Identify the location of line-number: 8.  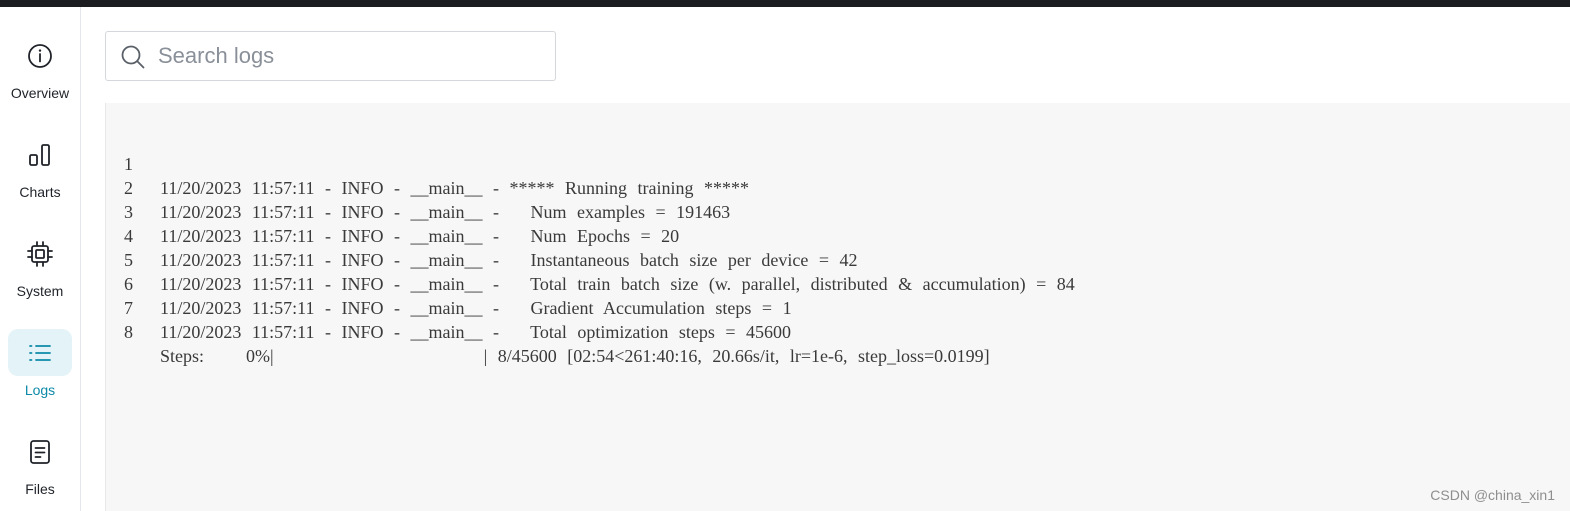
(128, 332).